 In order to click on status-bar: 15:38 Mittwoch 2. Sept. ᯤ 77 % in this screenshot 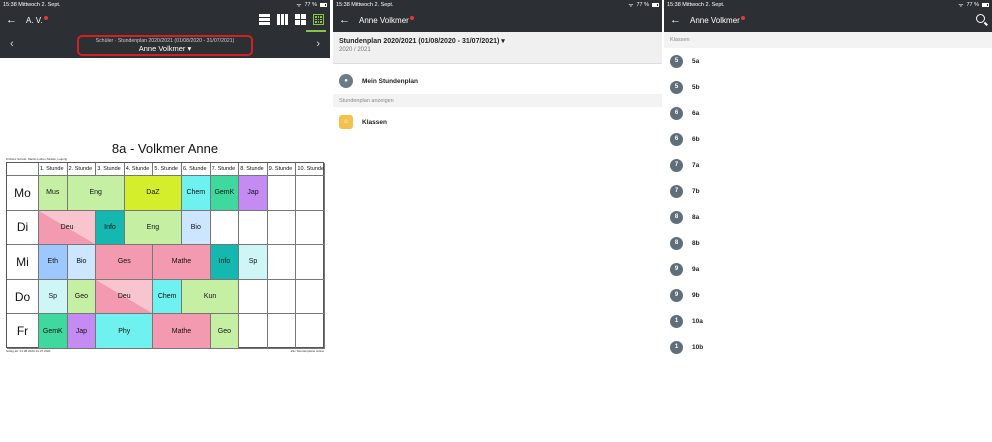, I will do `click(497, 4)`.